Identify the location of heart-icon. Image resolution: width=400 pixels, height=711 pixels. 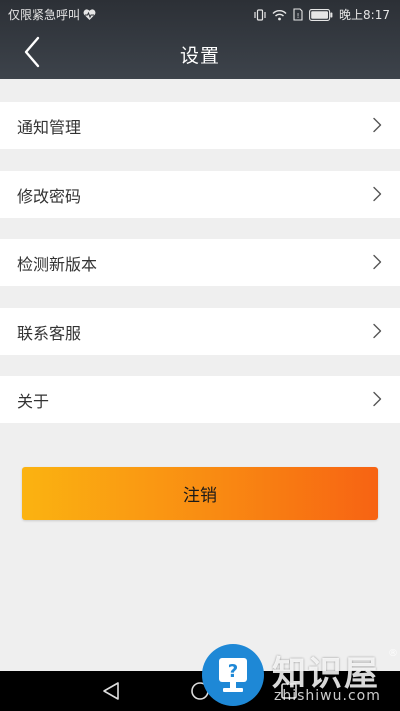
(89, 14).